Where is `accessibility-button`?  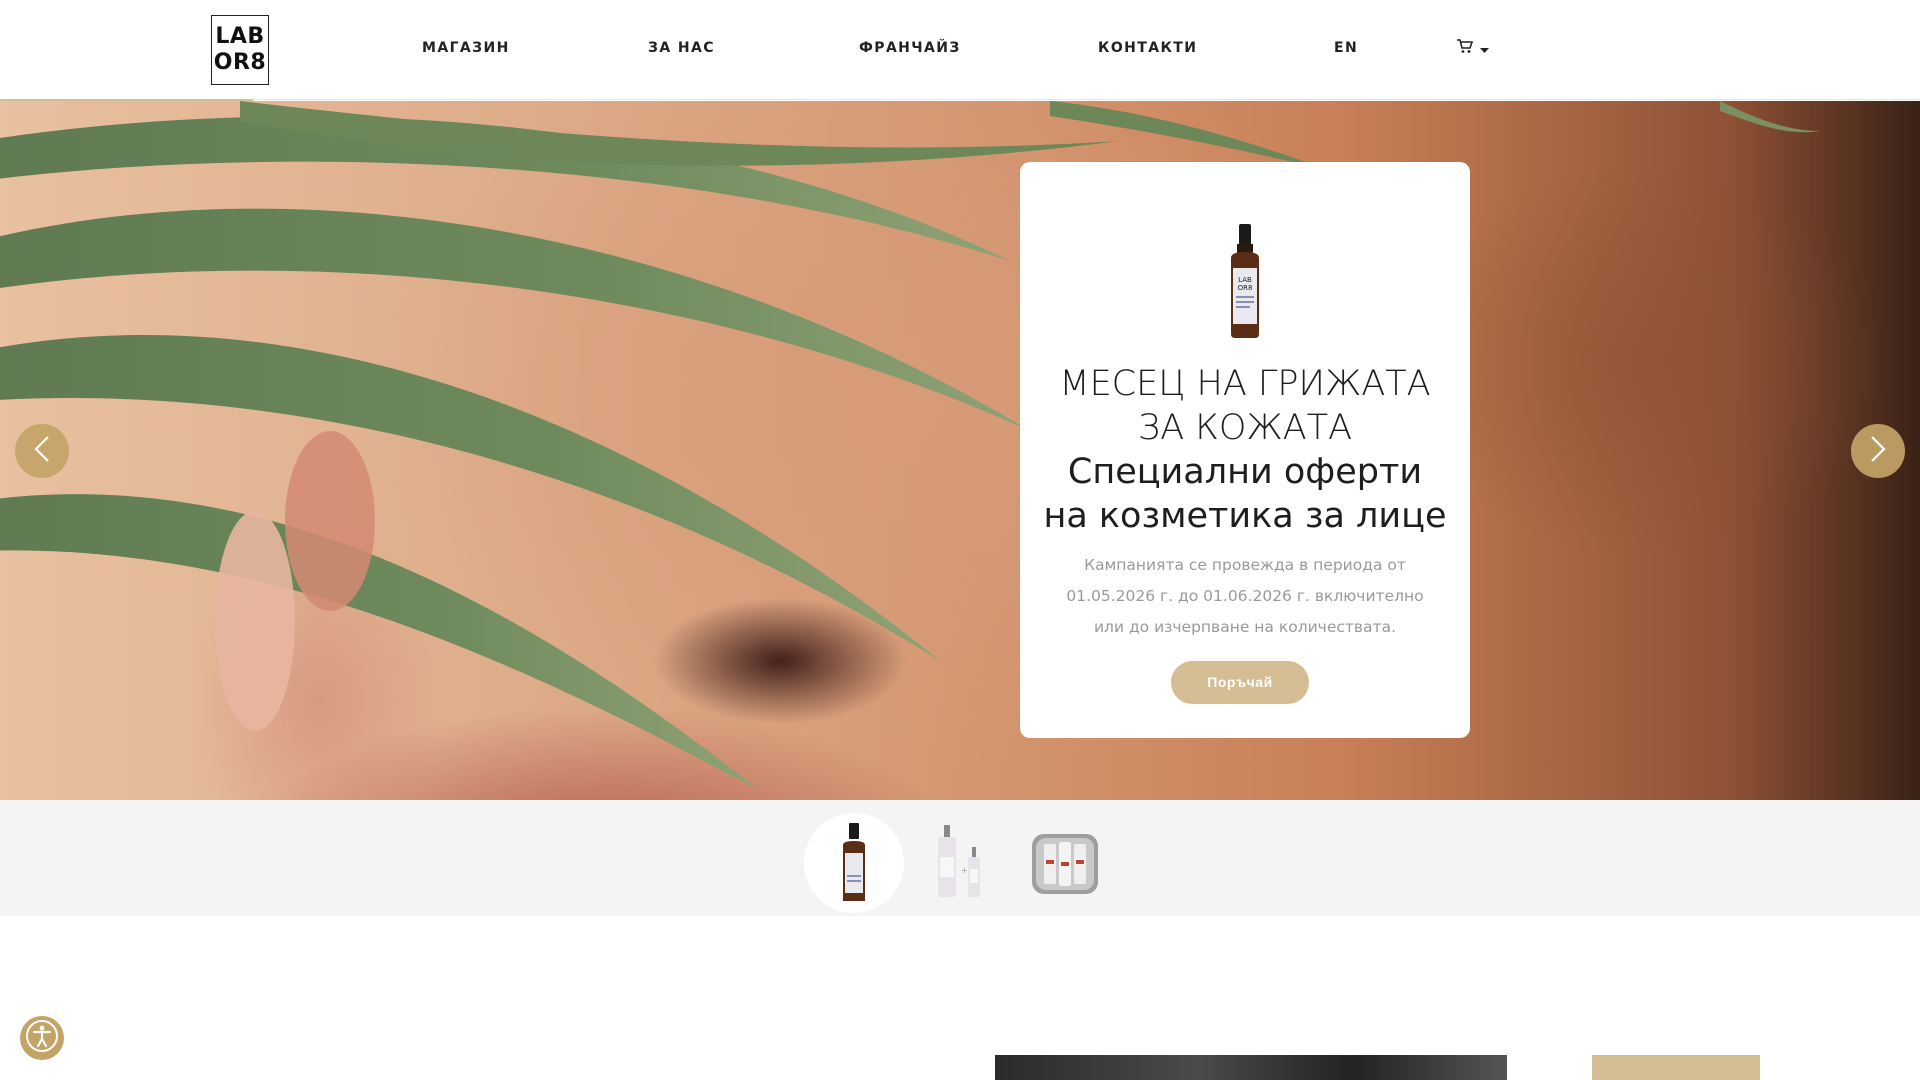 accessibility-button is located at coordinates (42, 1038).